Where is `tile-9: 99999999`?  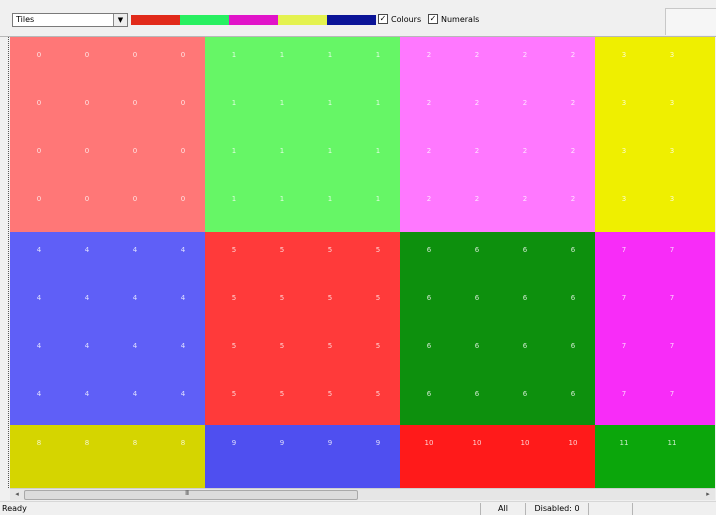 tile-9: 99999999 is located at coordinates (302, 456).